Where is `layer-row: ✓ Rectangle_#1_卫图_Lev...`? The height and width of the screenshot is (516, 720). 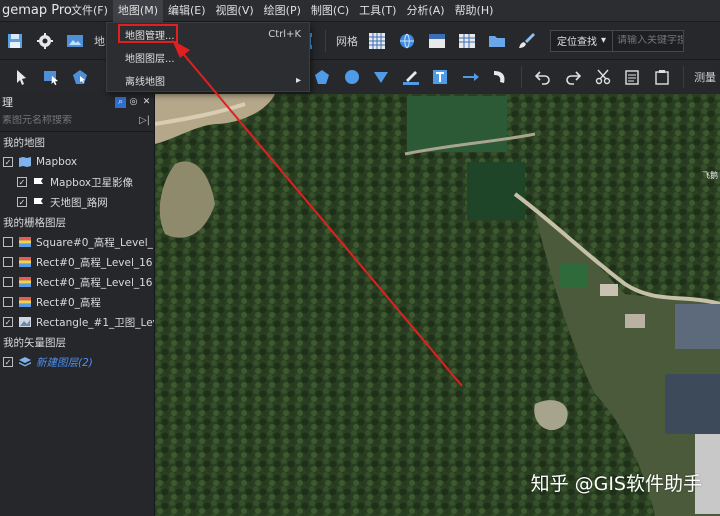
layer-row: ✓ Rectangle_#1_卫图_Lev... is located at coordinates (77, 322).